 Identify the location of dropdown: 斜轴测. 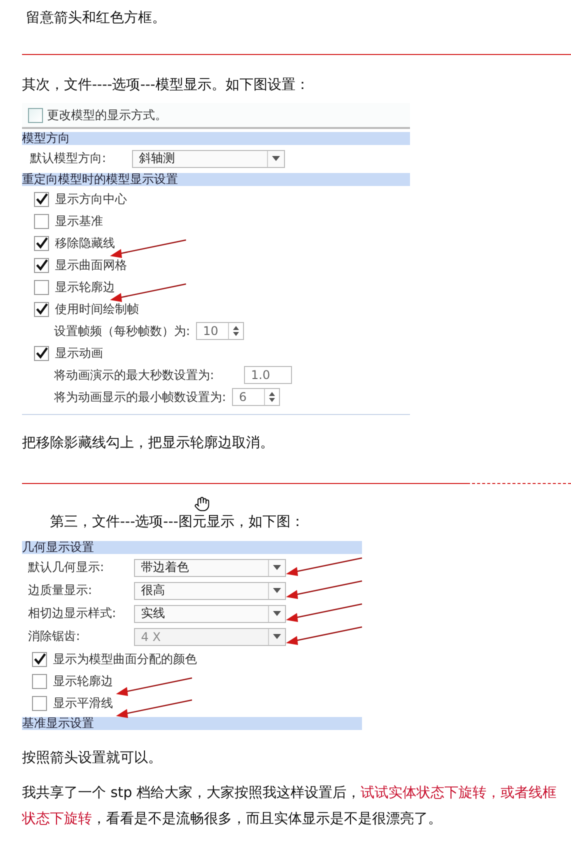
(208, 159).